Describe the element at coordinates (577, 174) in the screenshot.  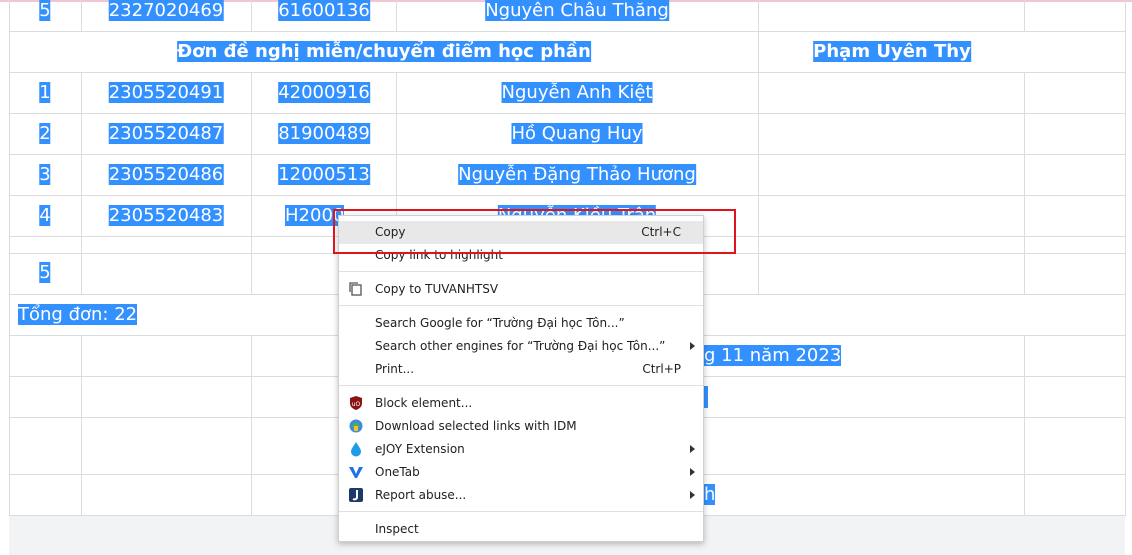
I see `cell-name: Nguyễn Đặng Thảo Hương` at that location.